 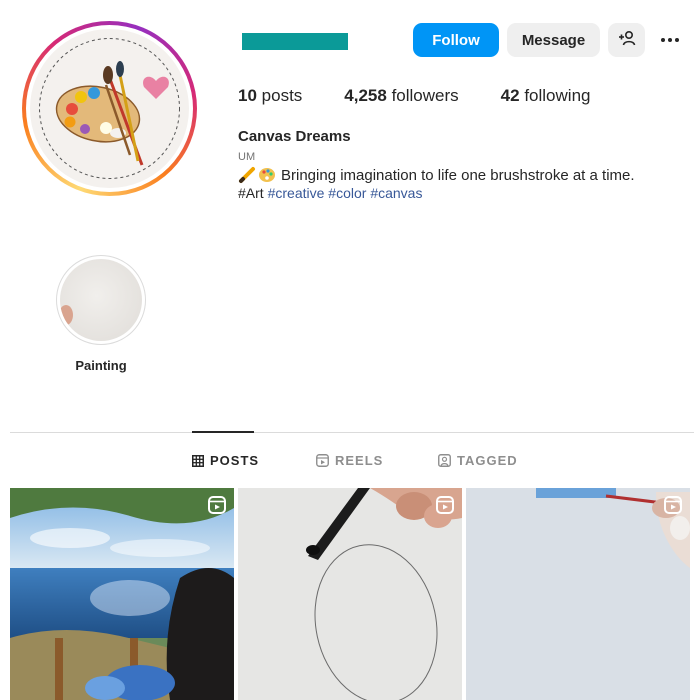 I want to click on palette-logo-image, so click(x=109, y=108).